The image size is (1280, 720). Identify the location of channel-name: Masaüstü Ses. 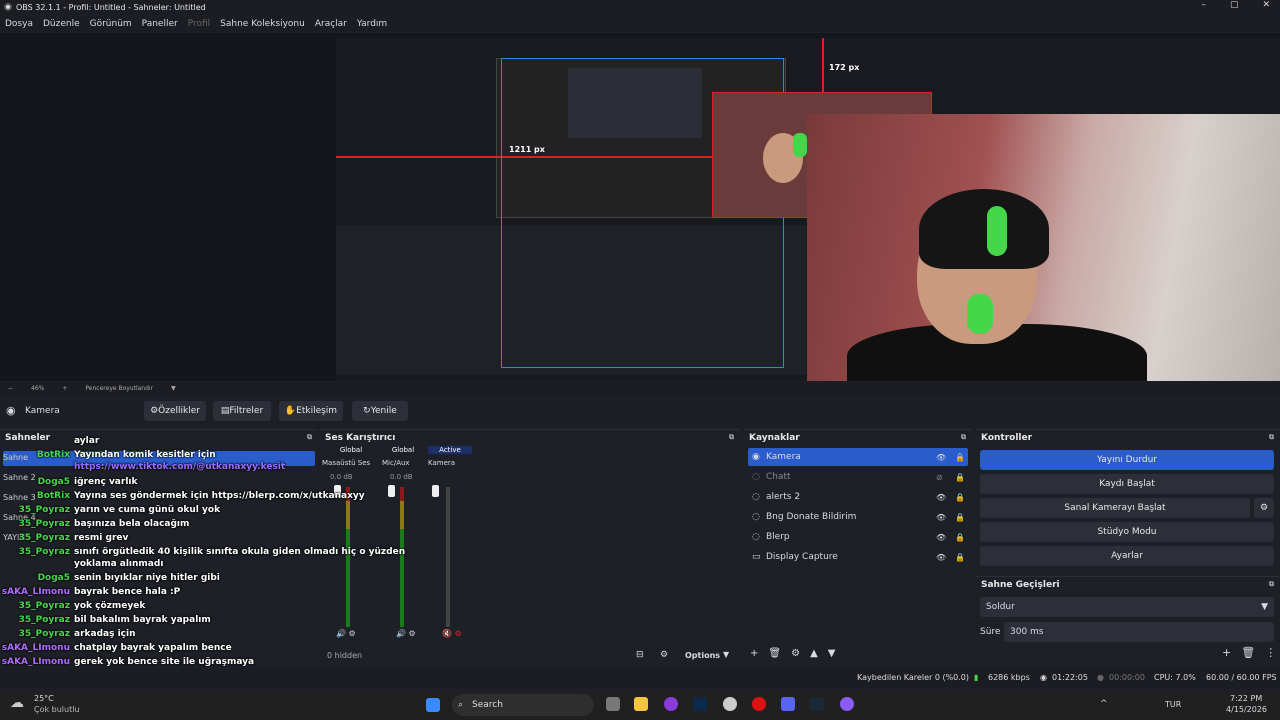
(346, 463).